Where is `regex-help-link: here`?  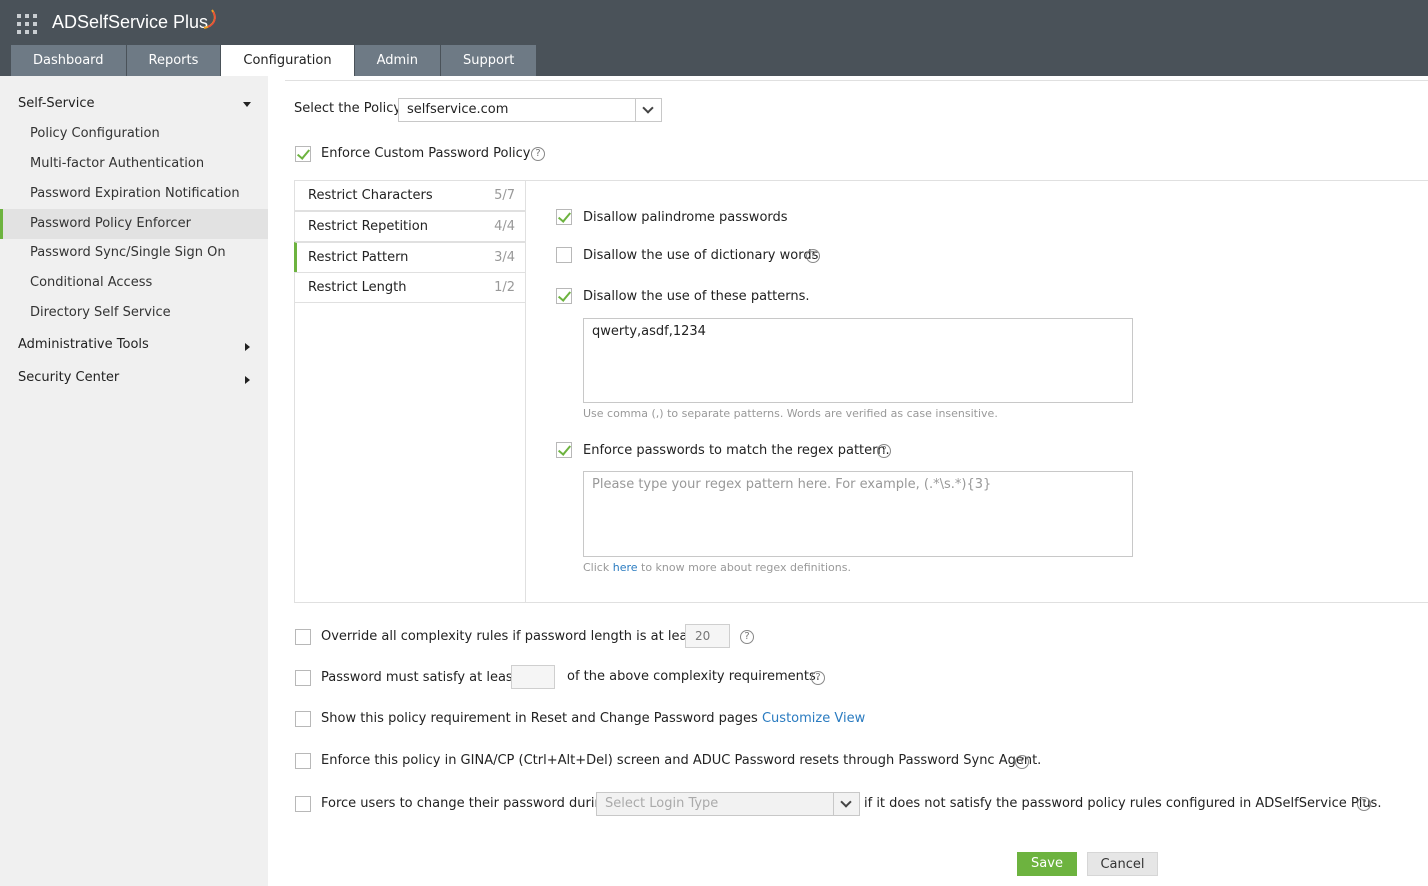 regex-help-link: here is located at coordinates (625, 567).